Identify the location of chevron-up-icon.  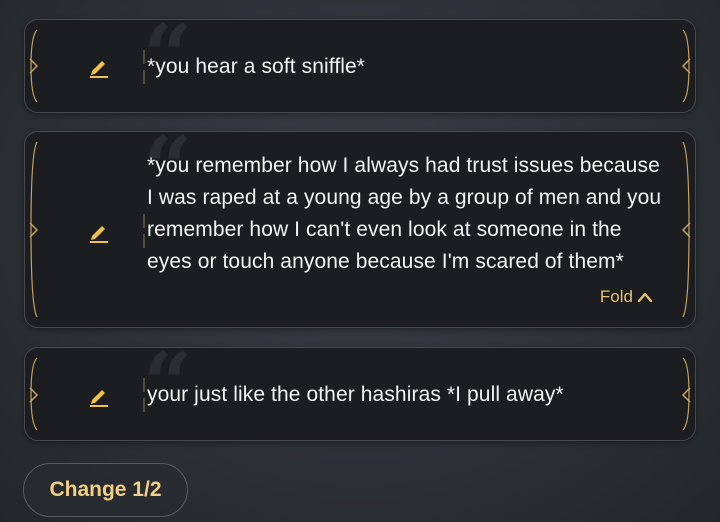
(645, 297).